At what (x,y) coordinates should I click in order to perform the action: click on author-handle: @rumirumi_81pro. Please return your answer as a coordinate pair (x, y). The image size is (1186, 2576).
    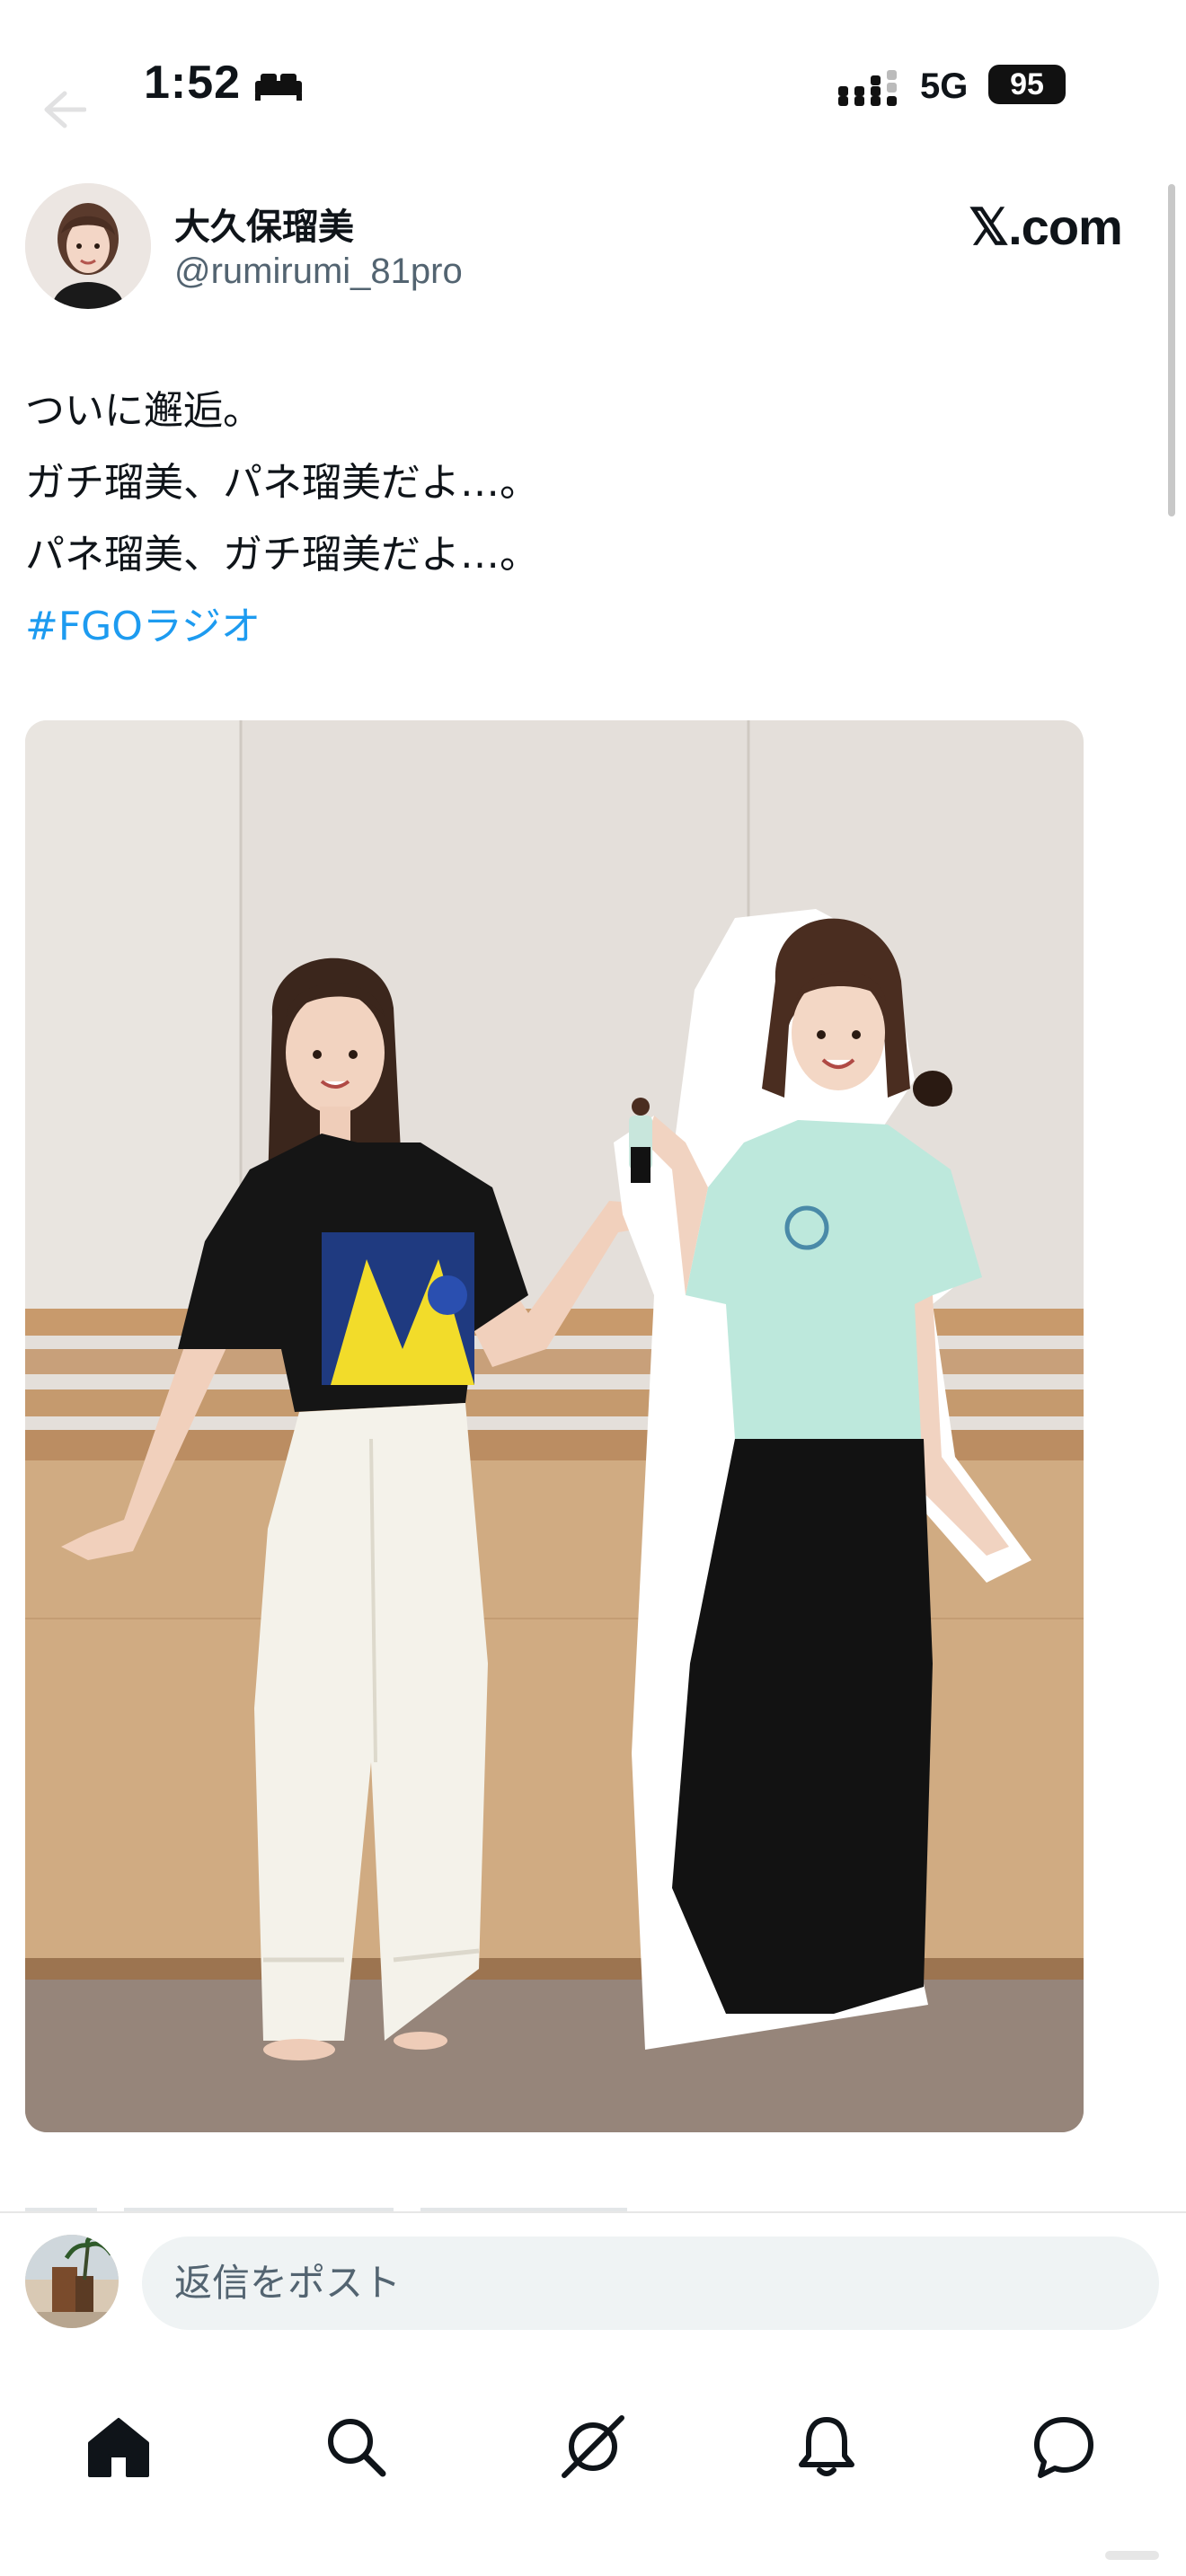
    Looking at the image, I should click on (318, 271).